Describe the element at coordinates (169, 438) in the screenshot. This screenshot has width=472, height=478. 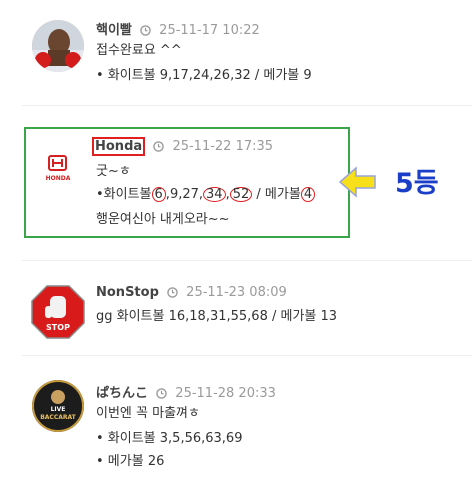
I see `comment-text: • 화이트볼 3,5,56,63,69` at that location.